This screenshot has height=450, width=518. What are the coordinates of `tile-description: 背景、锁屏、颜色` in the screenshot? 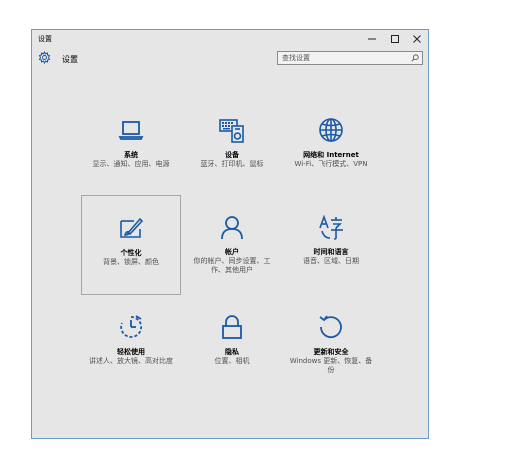 It's located at (131, 262).